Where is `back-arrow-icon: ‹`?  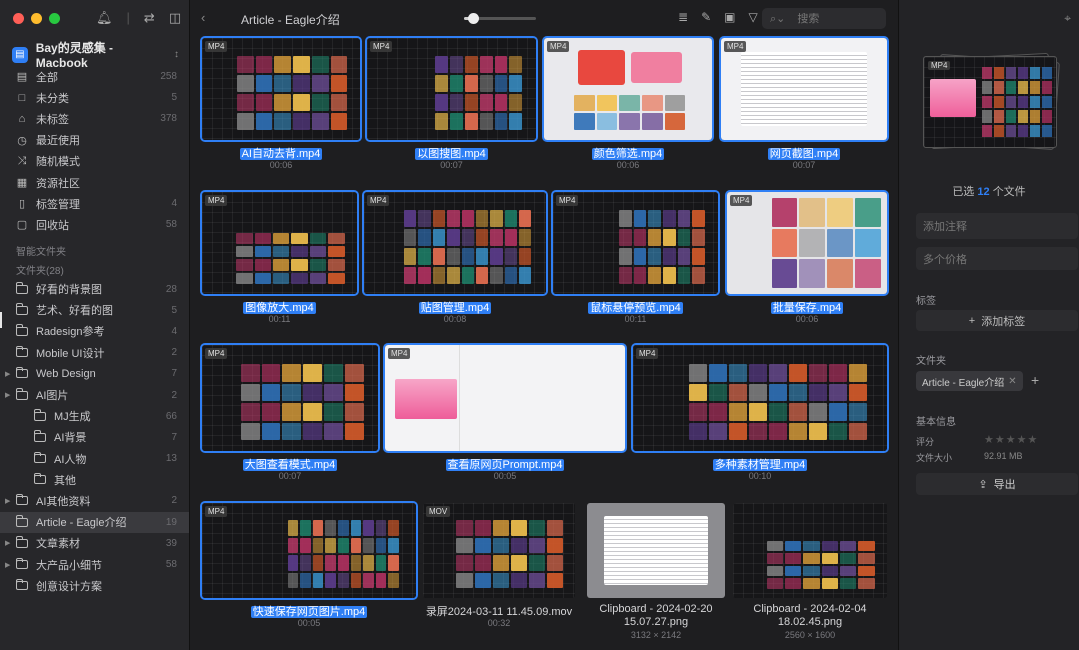
back-arrow-icon: ‹ is located at coordinates (203, 17).